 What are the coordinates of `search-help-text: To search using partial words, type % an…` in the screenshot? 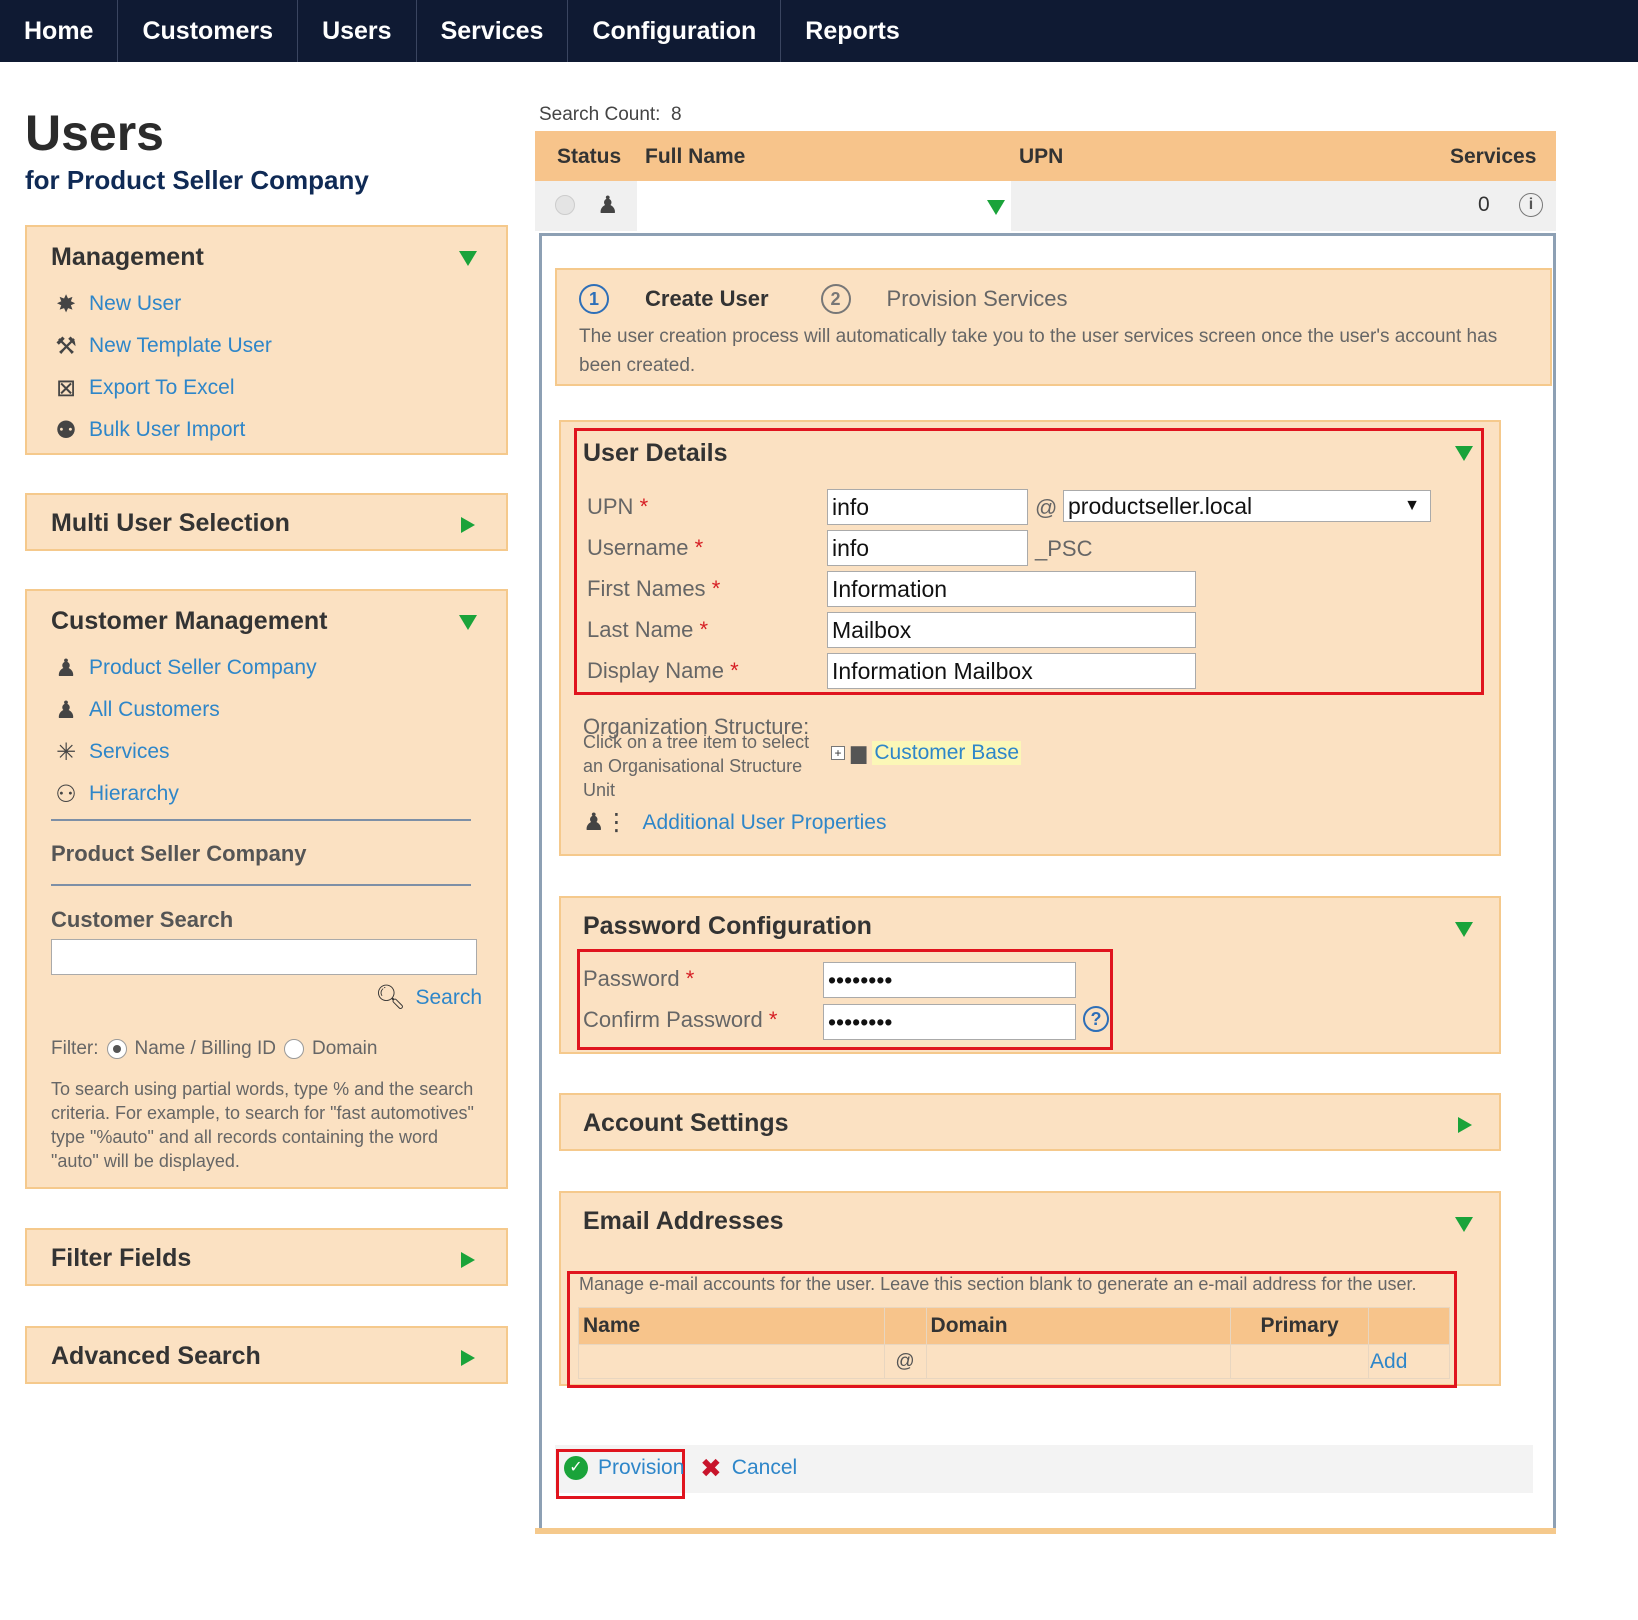 It's located at (262, 1125).